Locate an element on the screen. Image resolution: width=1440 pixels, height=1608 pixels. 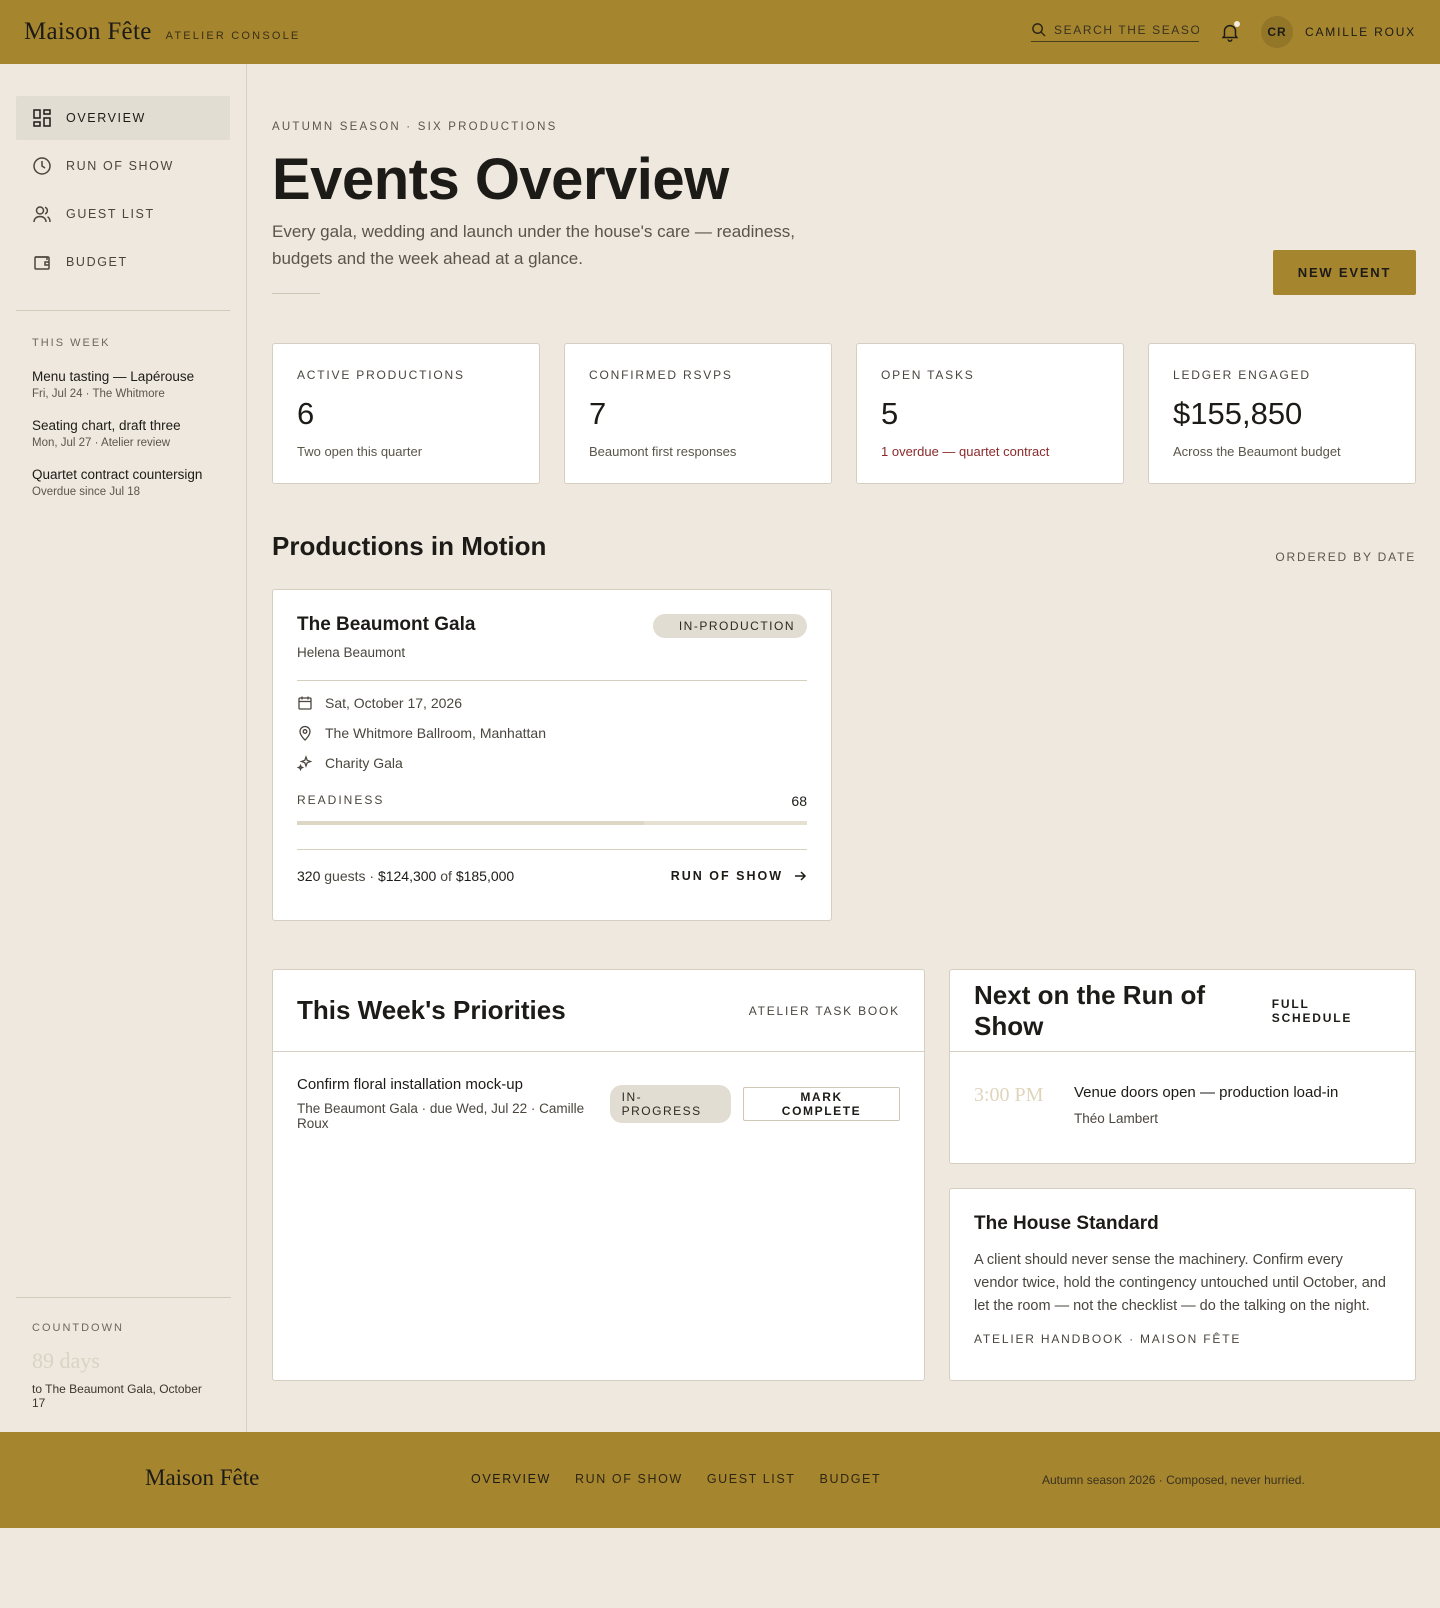
budget-spent: $124,300 is located at coordinates (407, 876).